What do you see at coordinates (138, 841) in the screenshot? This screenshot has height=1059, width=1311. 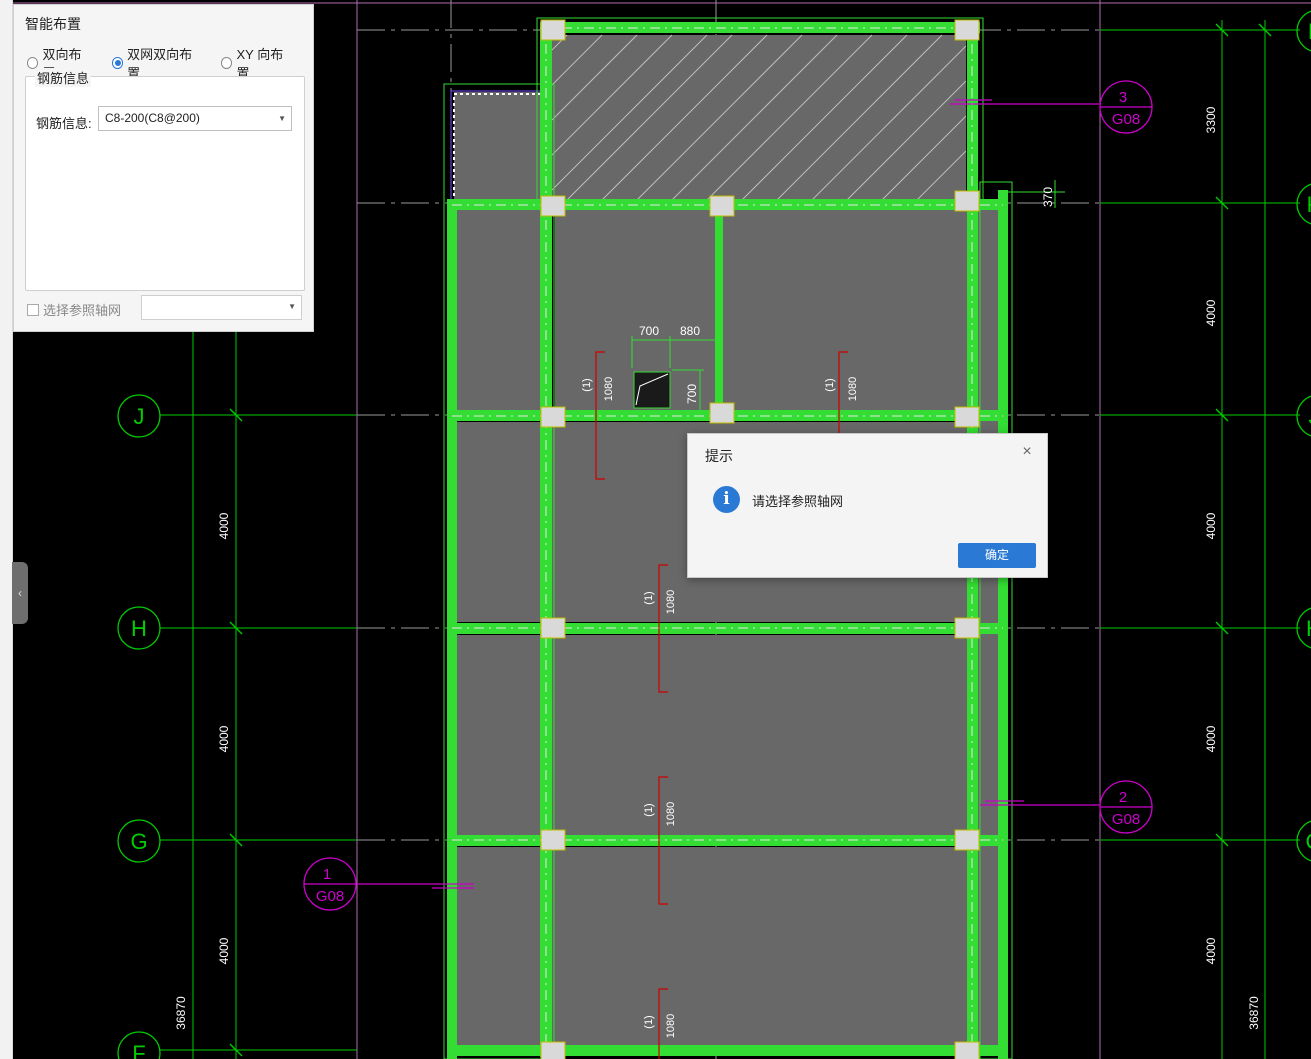 I see `axis-label-g: G` at bounding box center [138, 841].